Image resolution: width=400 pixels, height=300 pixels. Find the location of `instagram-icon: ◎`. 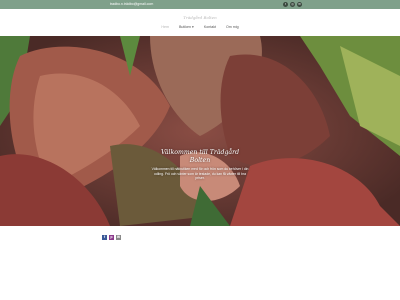

instagram-icon: ◎ is located at coordinates (292, 4).